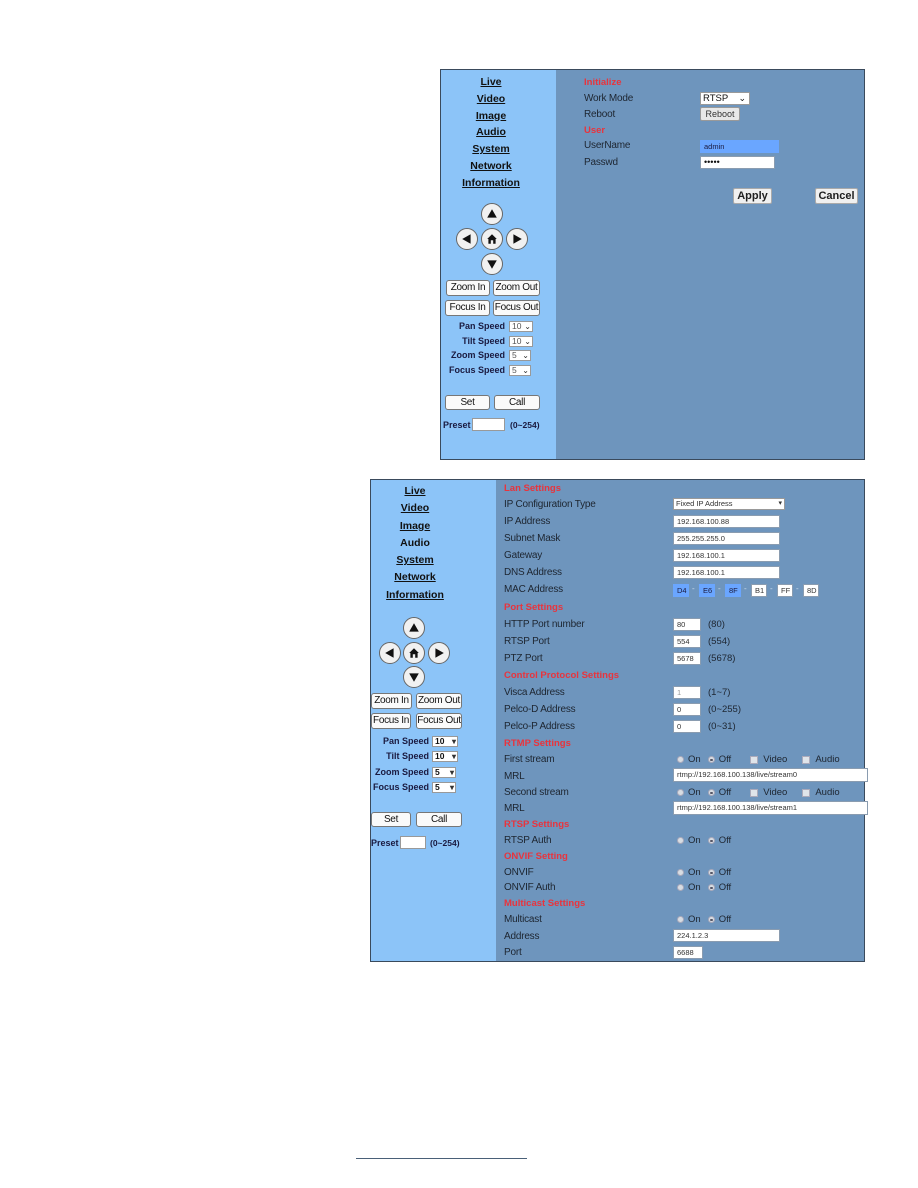 The image size is (918, 1188). I want to click on first-stream-video-checkbox, so click(754, 759).